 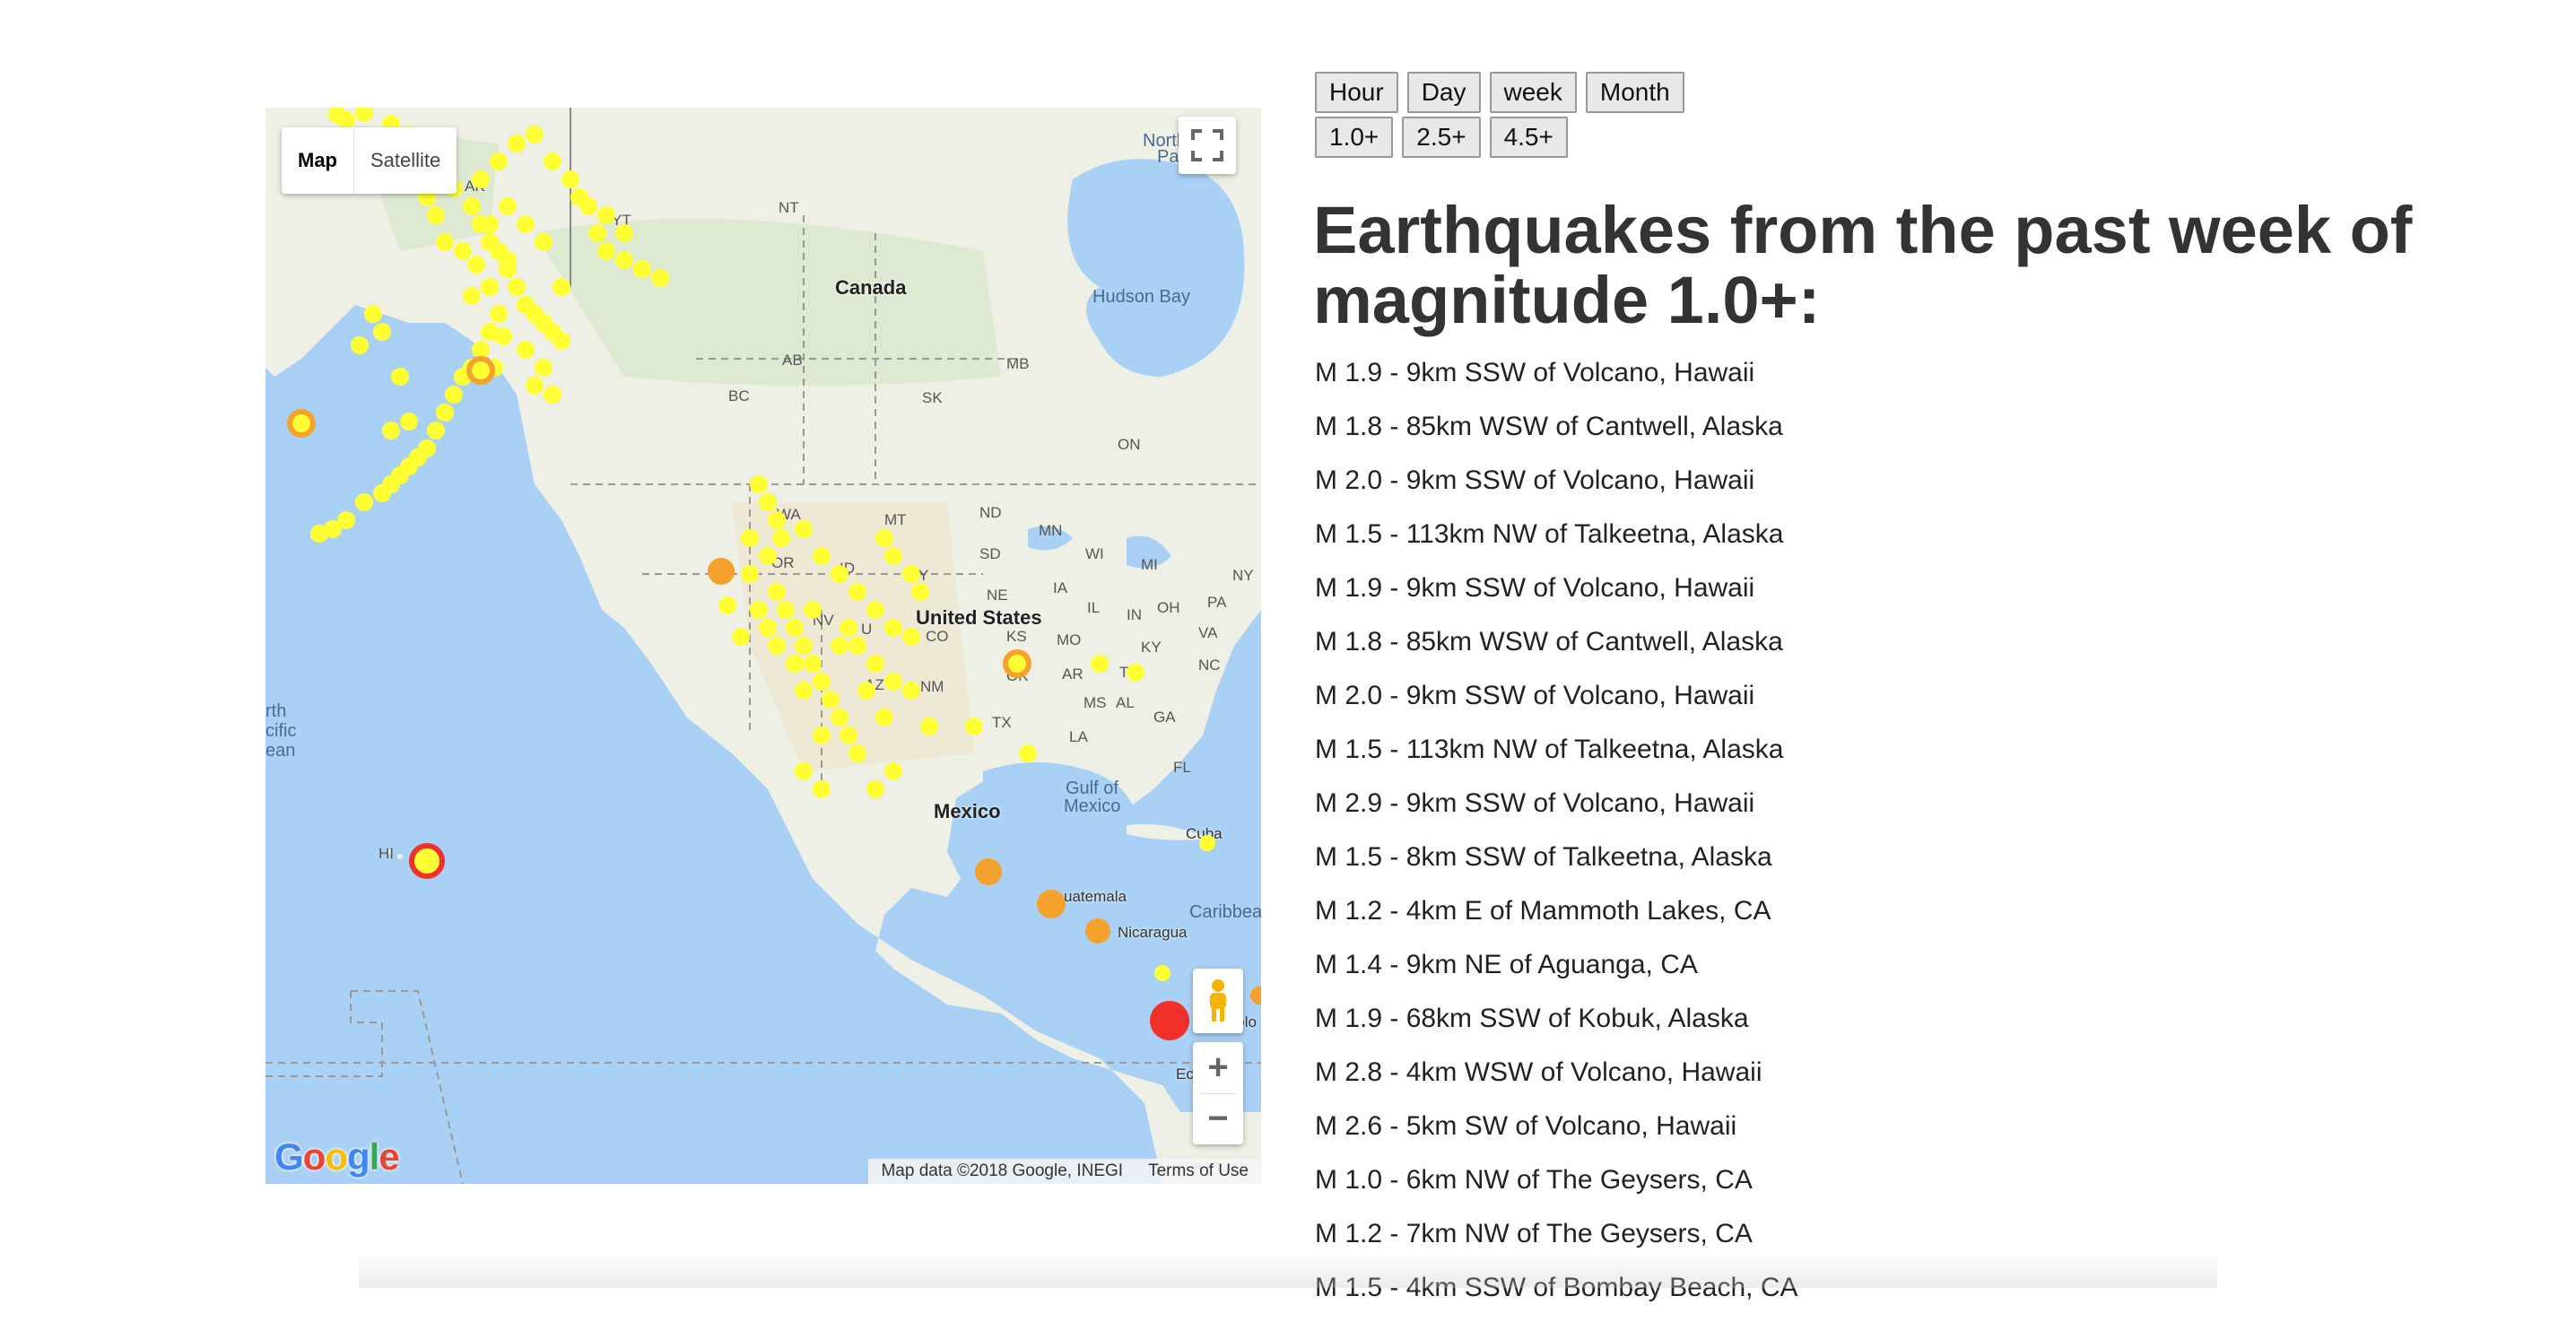 I want to click on zoom-control: + −, so click(x=1218, y=1093).